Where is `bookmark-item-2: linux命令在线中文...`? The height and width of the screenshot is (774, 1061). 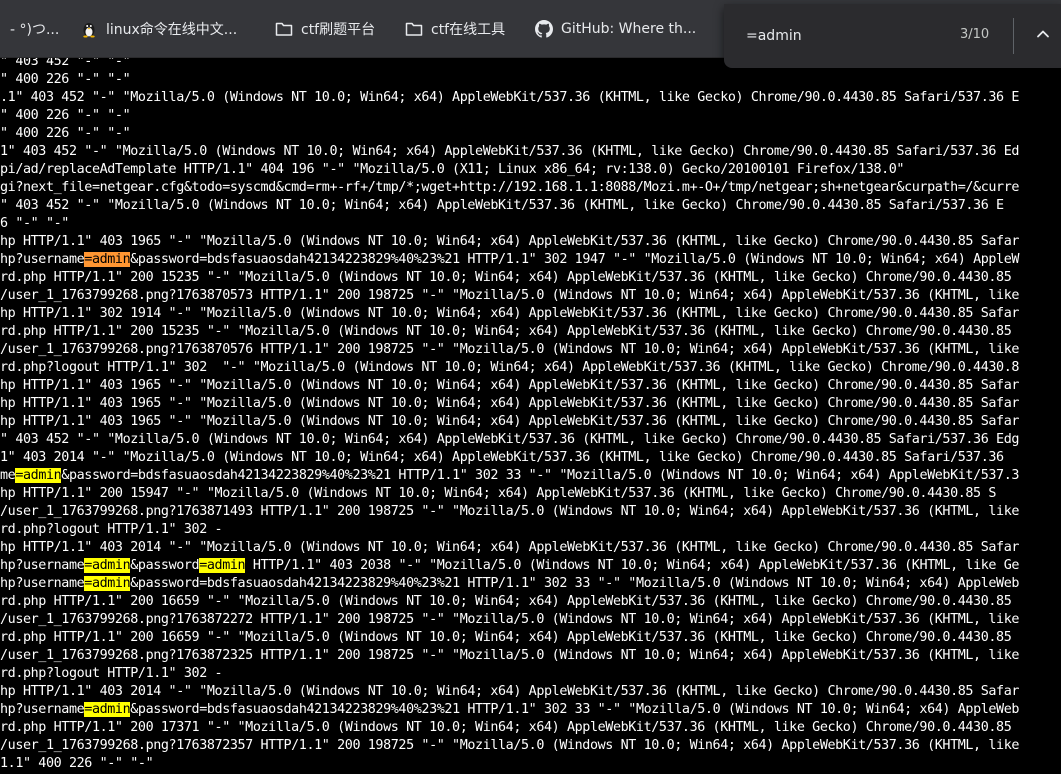
bookmark-item-2: linux命令在线中文... is located at coordinates (170, 29).